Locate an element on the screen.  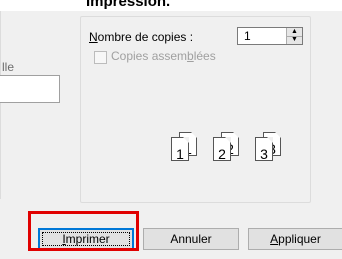
collation-preview: 1 1 2 2 3 3 is located at coordinates (236, 137).